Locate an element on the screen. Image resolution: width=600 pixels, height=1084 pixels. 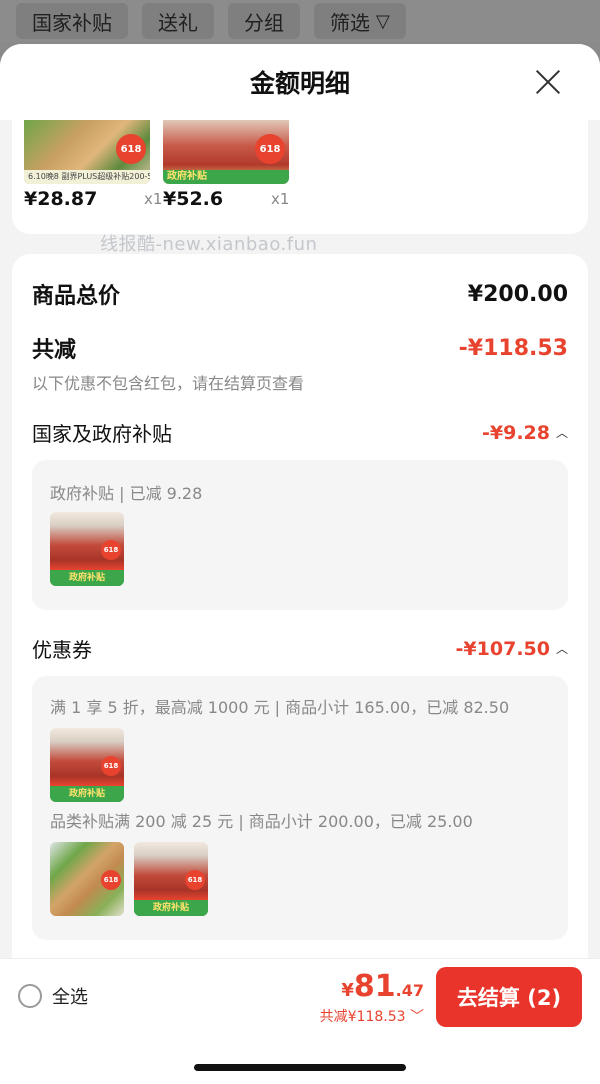
total-value: ¥200.00 is located at coordinates (517, 294).